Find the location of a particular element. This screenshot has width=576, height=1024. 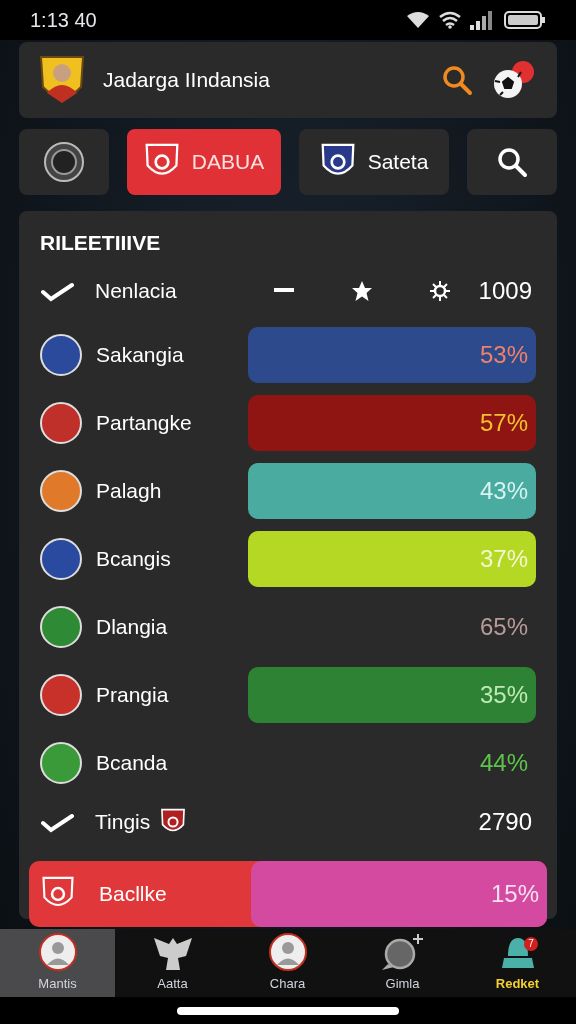

battery-icon is located at coordinates (525, 20).